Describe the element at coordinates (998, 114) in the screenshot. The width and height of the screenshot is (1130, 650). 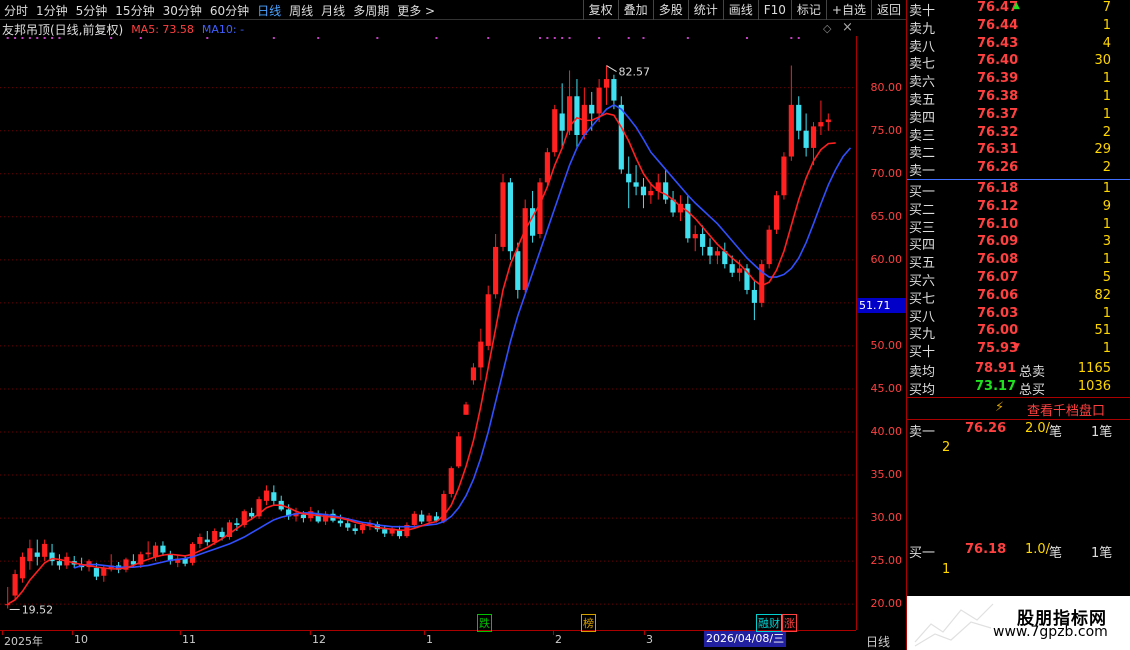
I see `ask-price: 76.37` at that location.